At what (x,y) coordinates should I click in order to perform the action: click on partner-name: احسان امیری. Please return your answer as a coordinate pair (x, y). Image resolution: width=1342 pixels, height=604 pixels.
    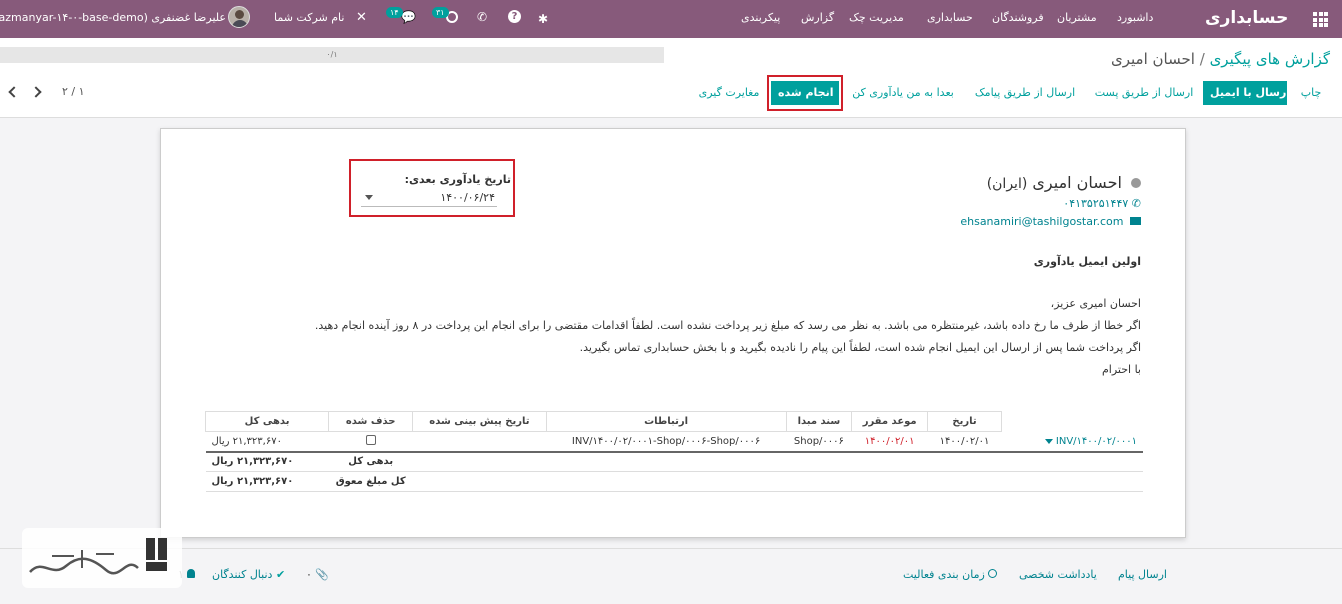
    Looking at the image, I should click on (1077, 182).